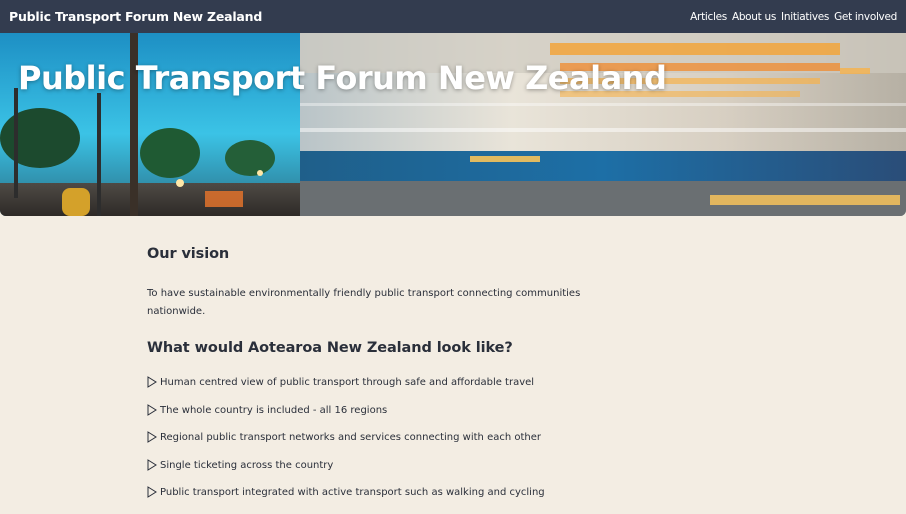 This screenshot has height=514, width=906. What do you see at coordinates (367, 472) in the screenshot?
I see `list-item: Single ticketing across the country` at bounding box center [367, 472].